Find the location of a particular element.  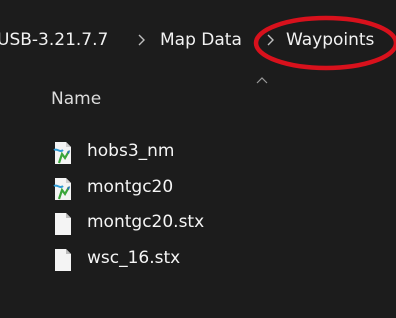

file-name: montgc20 is located at coordinates (130, 186).